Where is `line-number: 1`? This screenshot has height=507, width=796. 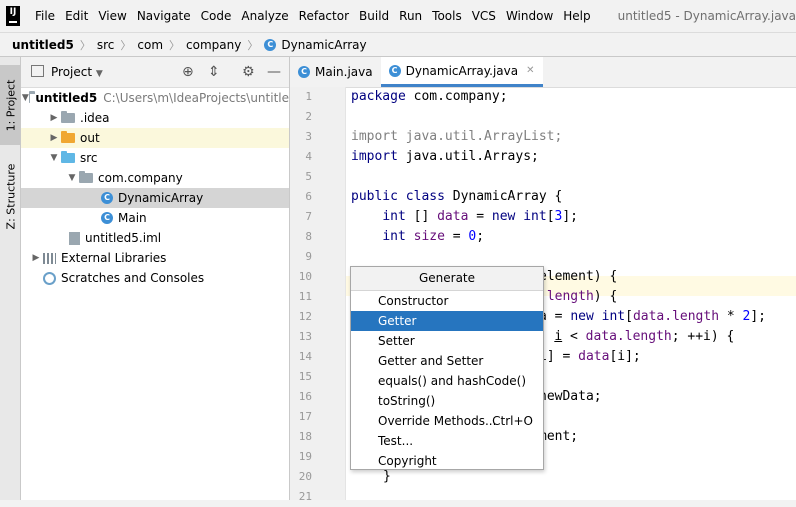
line-number: 1 is located at coordinates (308, 96).